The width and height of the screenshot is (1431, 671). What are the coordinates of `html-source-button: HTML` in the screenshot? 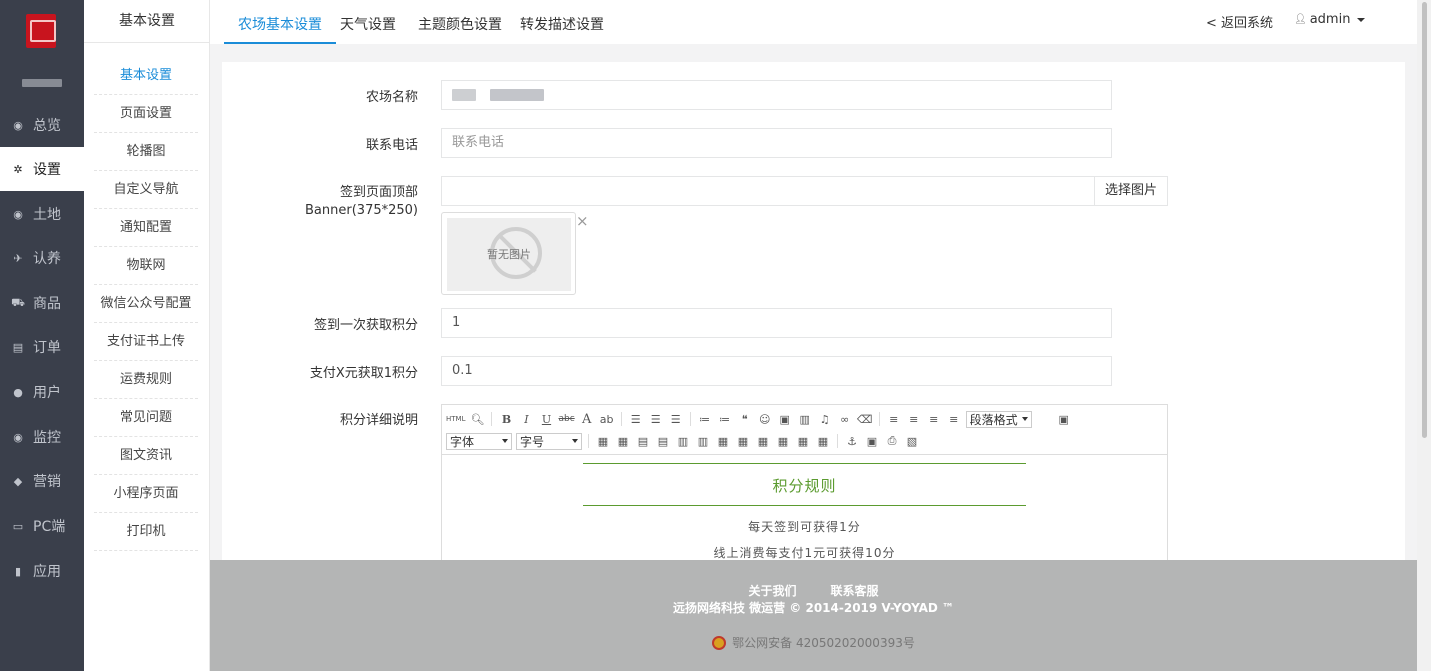 It's located at (455, 419).